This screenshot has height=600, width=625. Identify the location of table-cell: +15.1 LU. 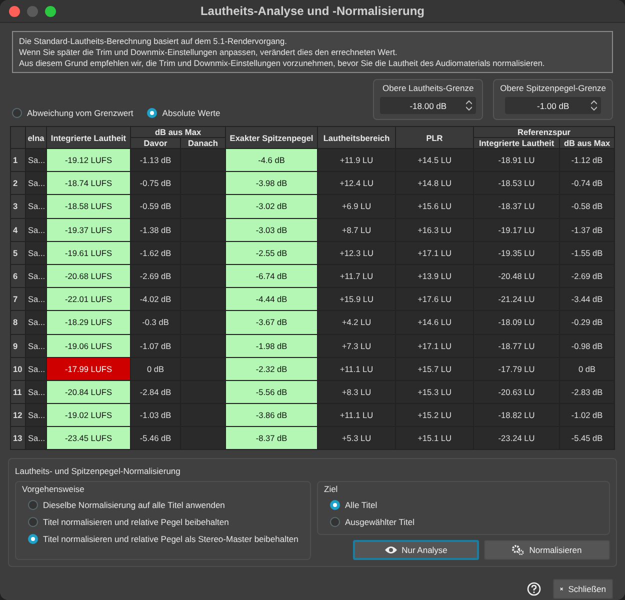
(435, 438).